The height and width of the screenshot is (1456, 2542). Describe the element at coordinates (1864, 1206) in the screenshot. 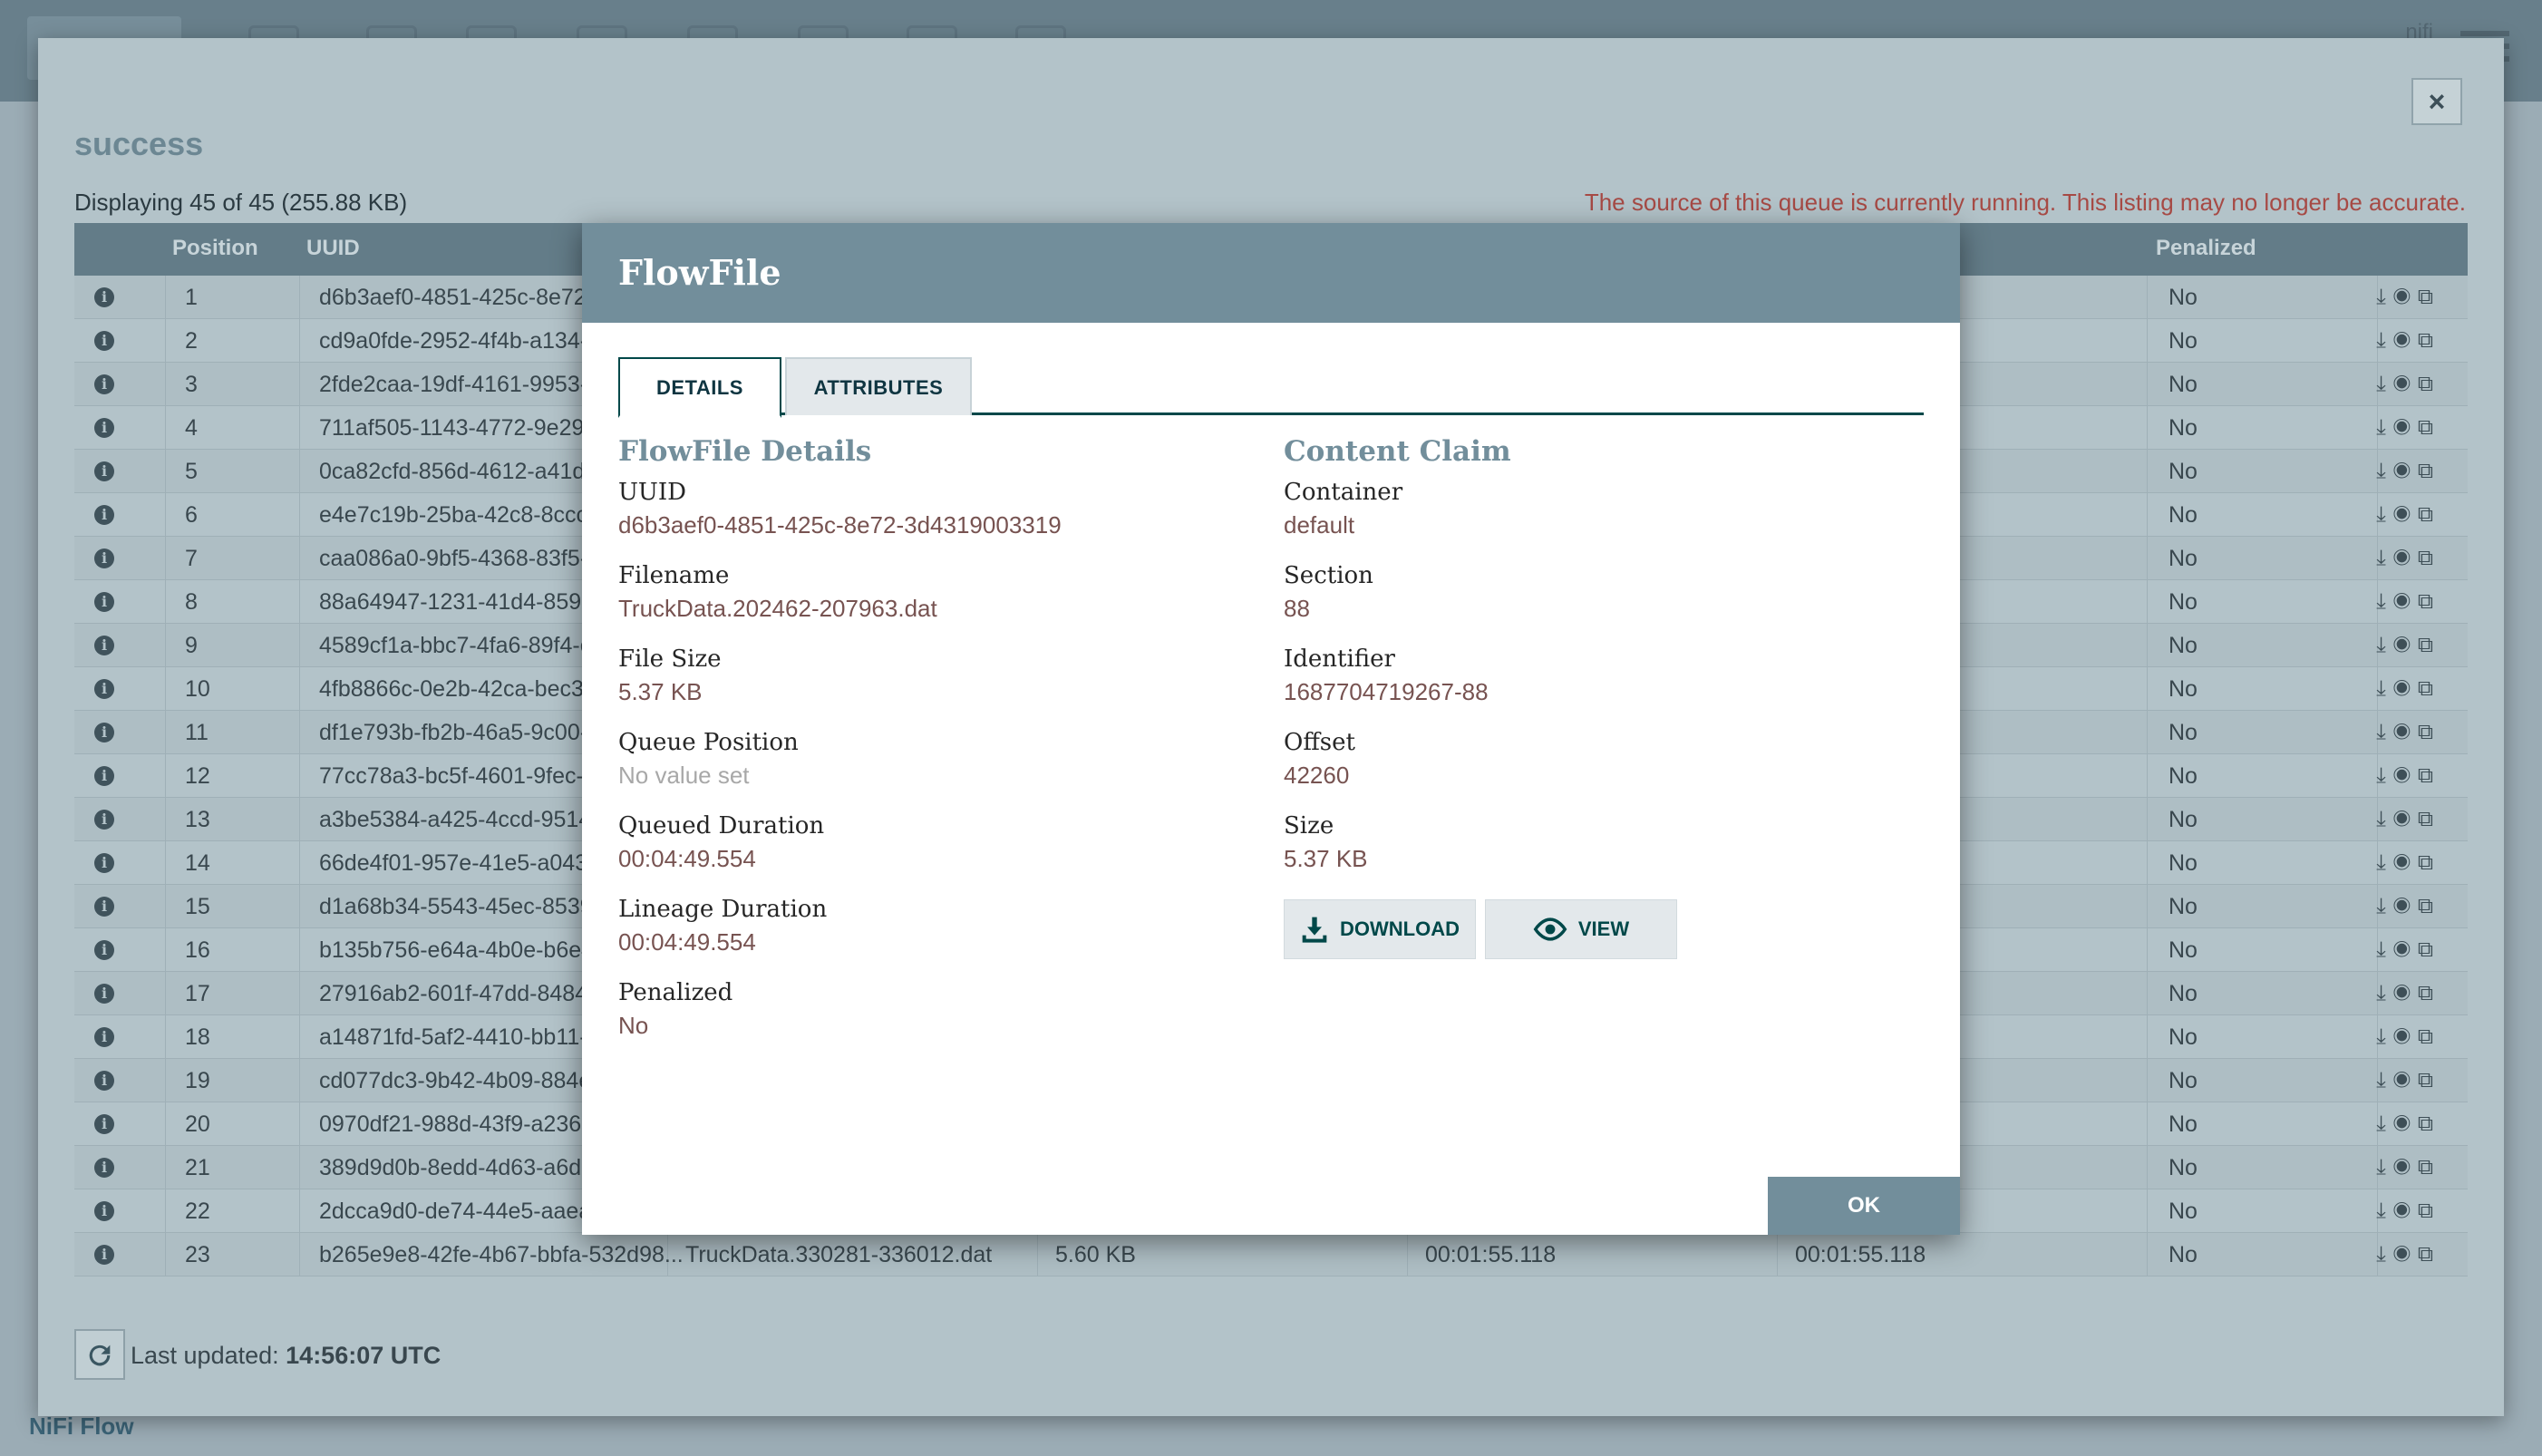

I see `ok-button: OK` at that location.